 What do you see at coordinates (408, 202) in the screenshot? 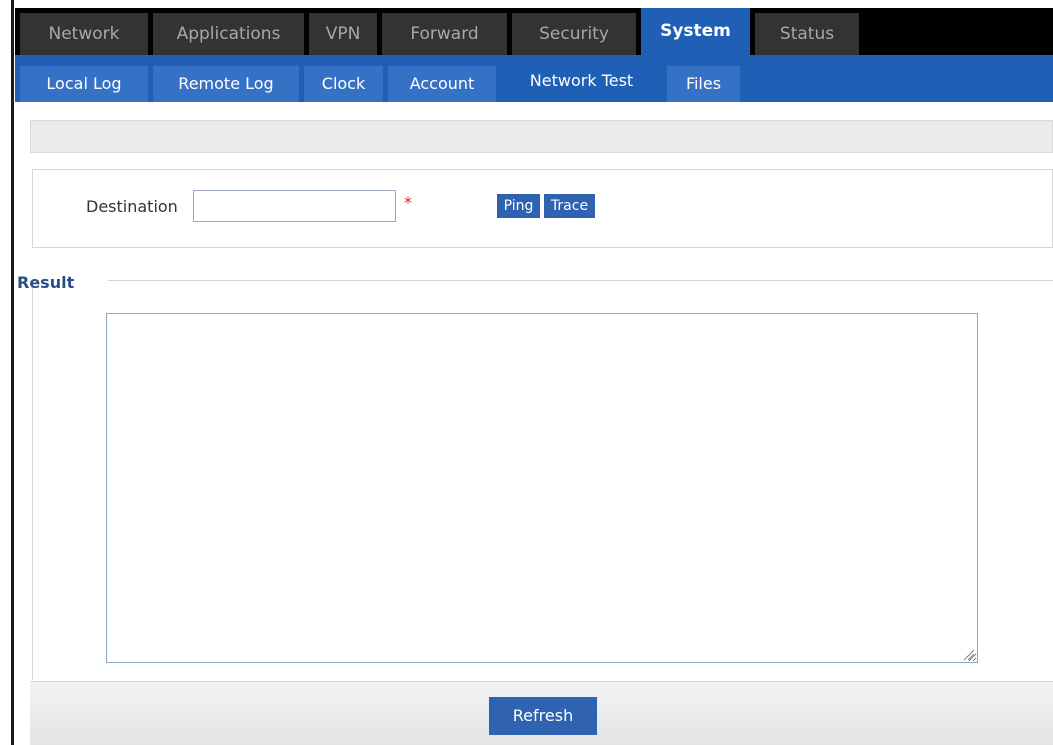
I see `required-mark: *` at bounding box center [408, 202].